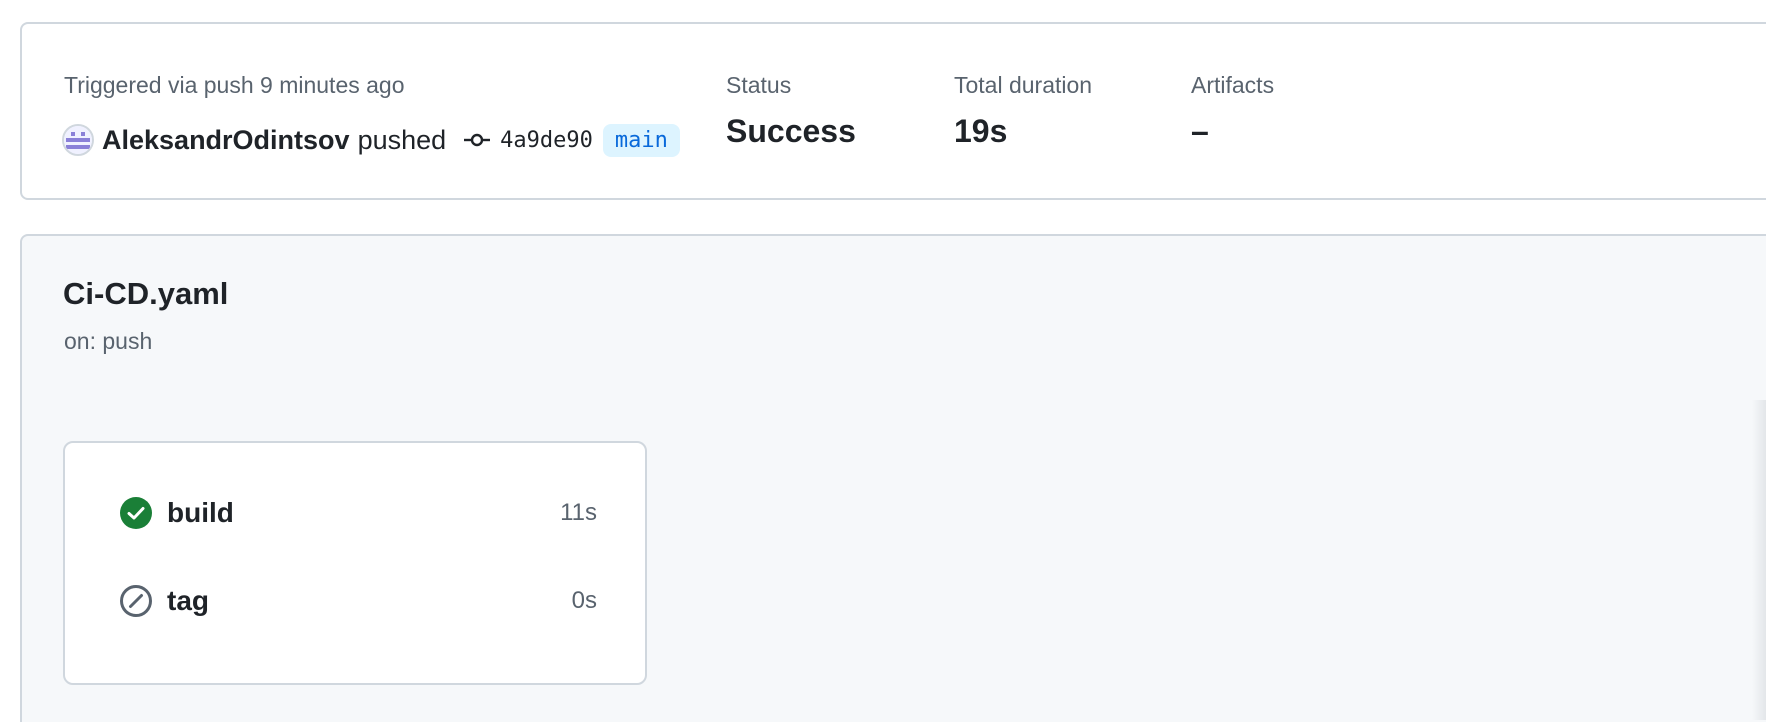 This screenshot has width=1766, height=722. What do you see at coordinates (108, 341) in the screenshot?
I see `workflow-trigger: on: push` at bounding box center [108, 341].